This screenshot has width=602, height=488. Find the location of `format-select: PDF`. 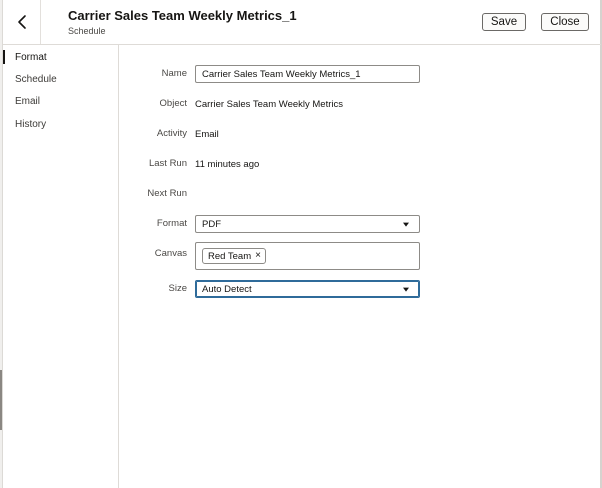

format-select: PDF is located at coordinates (307, 224).